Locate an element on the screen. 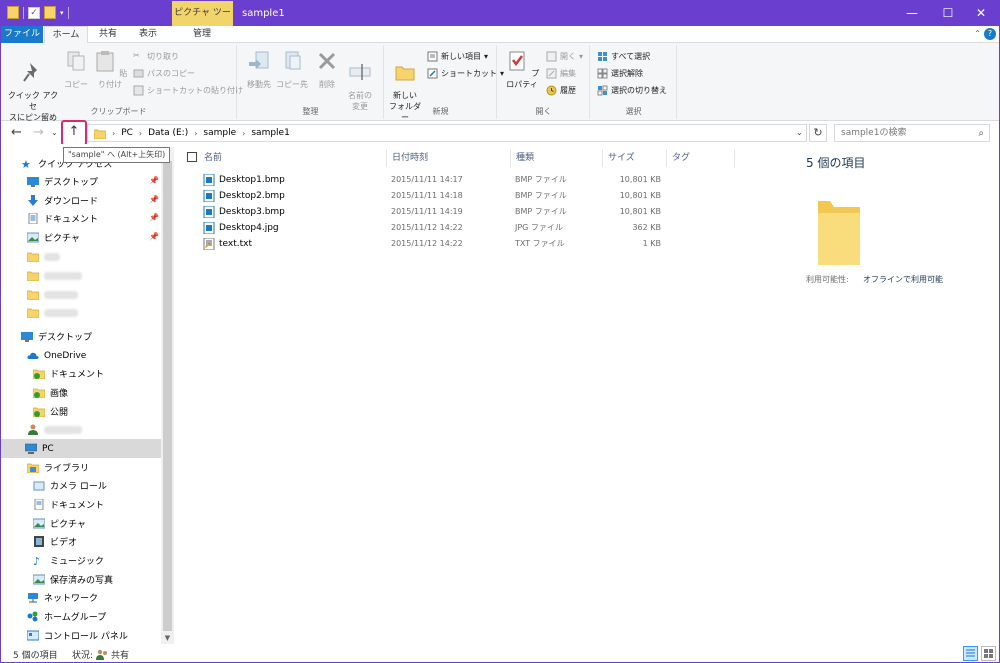  invert-selection-button: 選択の切り替え is located at coordinates (632, 90).